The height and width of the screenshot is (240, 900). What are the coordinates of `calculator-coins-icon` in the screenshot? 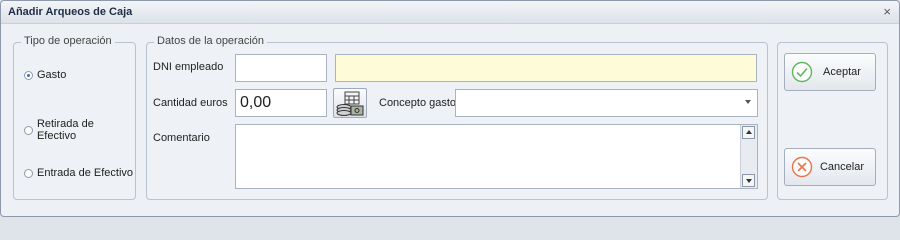 It's located at (350, 103).